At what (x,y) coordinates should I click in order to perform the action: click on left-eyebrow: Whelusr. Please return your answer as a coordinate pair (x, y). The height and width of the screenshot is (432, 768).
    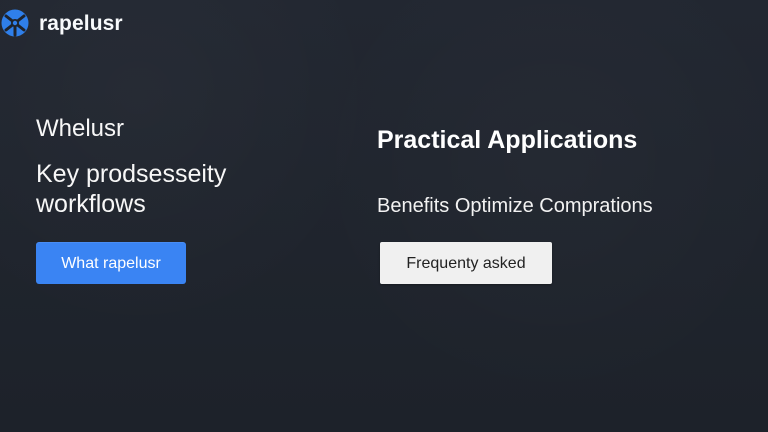
    Looking at the image, I should click on (80, 128).